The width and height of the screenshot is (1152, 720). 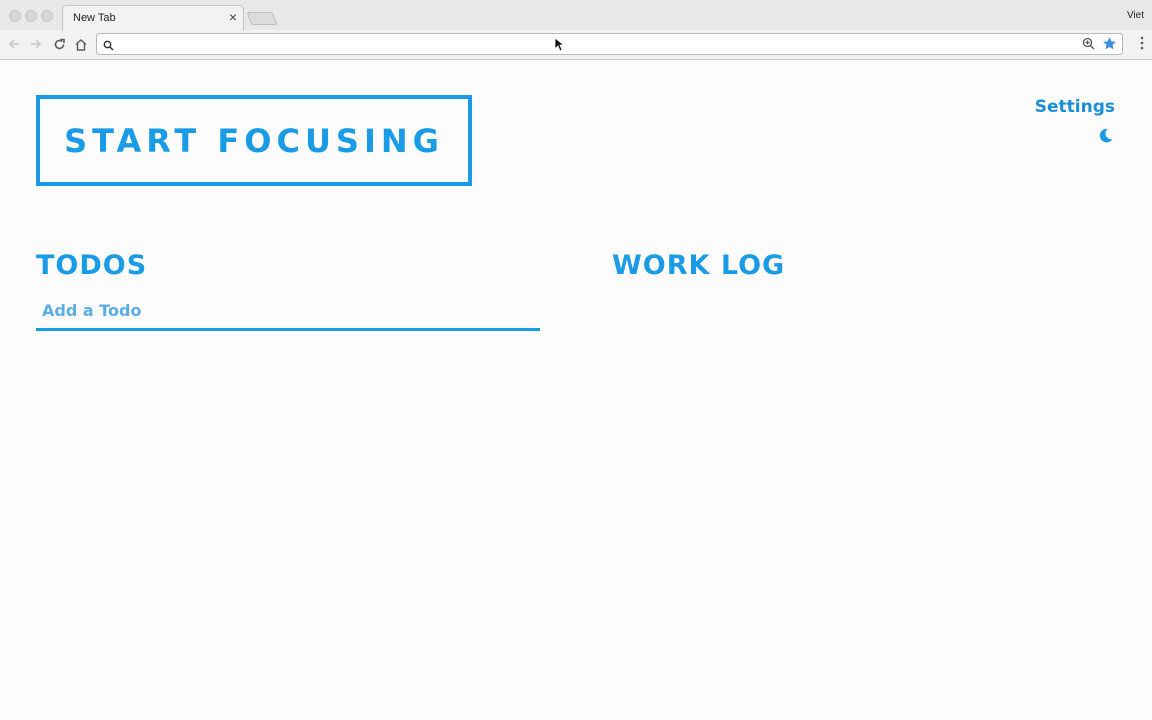 I want to click on search-icon, so click(x=108, y=47).